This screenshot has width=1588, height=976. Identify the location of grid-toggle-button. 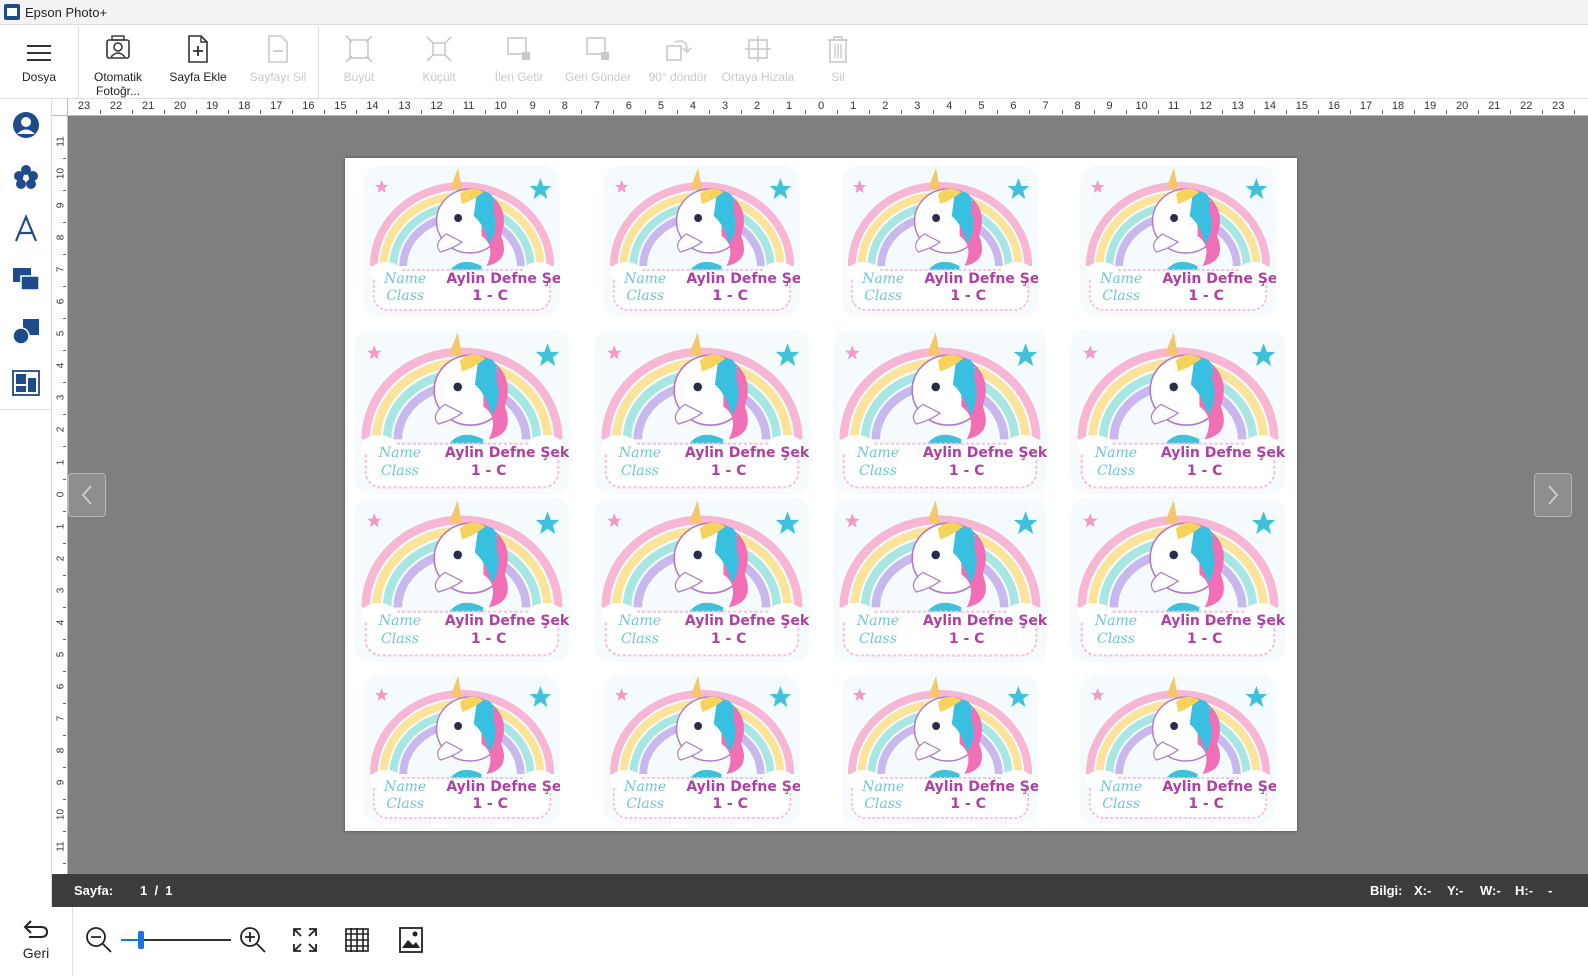
(357, 940).